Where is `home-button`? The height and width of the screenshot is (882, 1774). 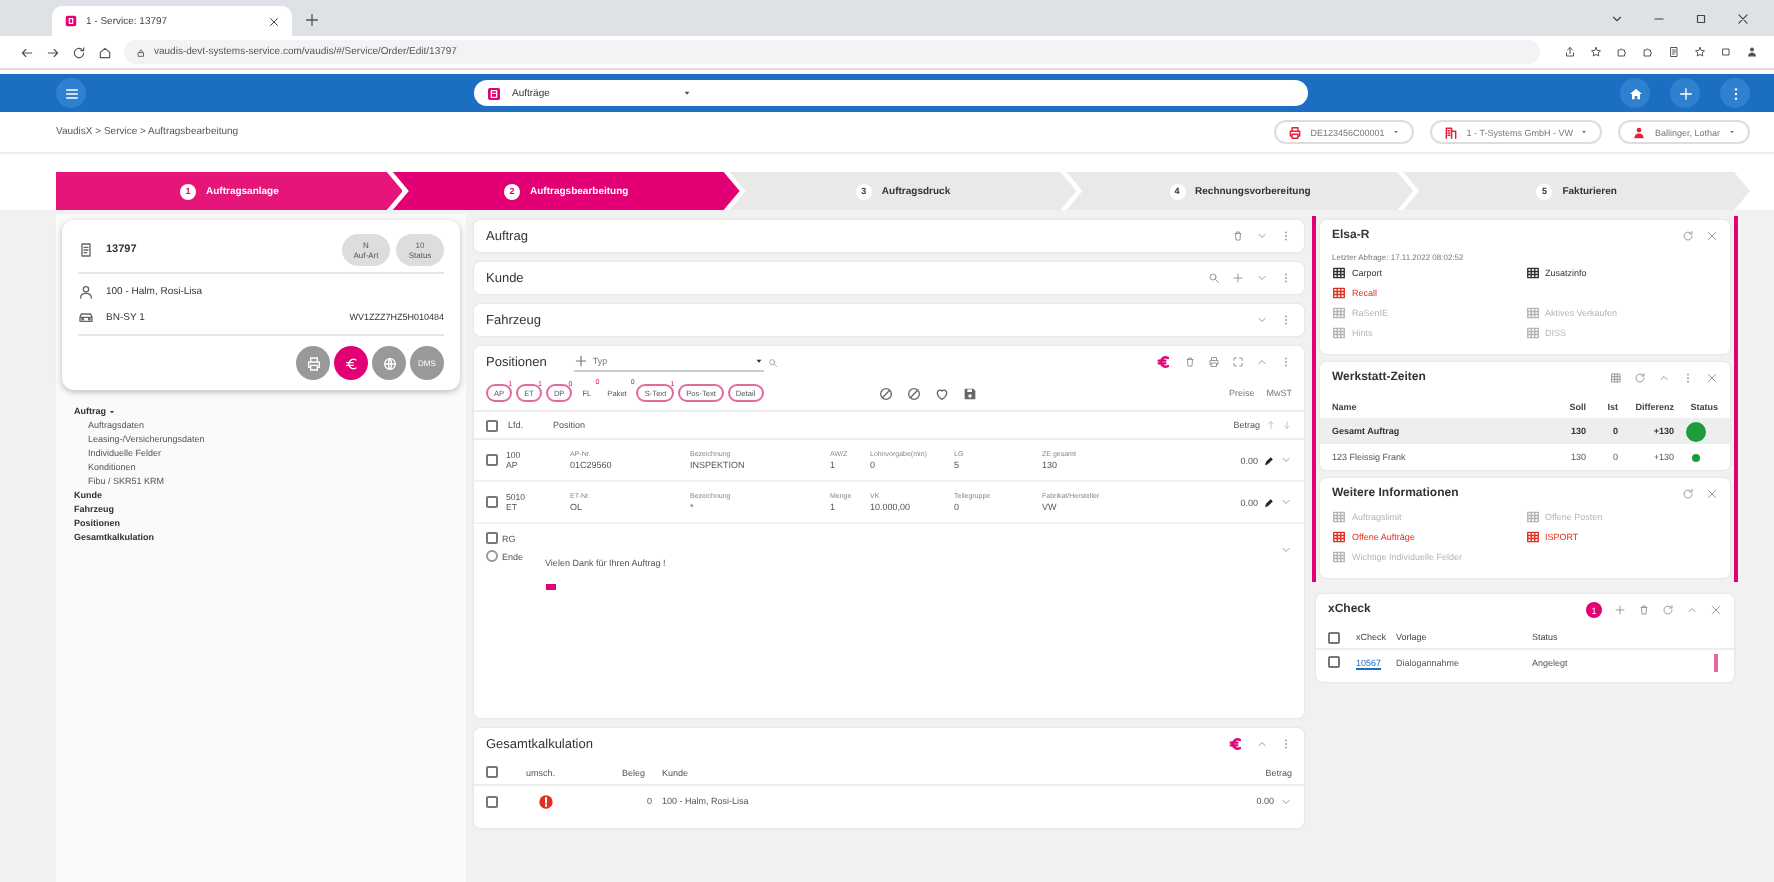 home-button is located at coordinates (1635, 93).